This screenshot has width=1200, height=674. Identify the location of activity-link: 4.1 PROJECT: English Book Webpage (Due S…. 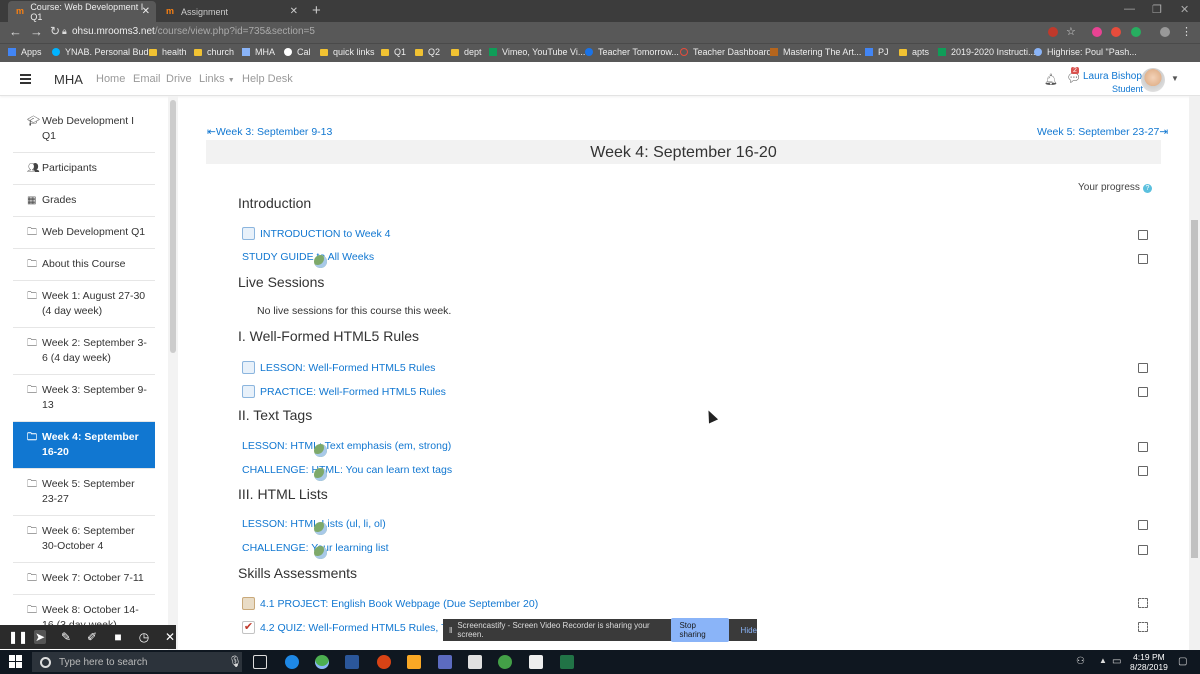
(390, 603).